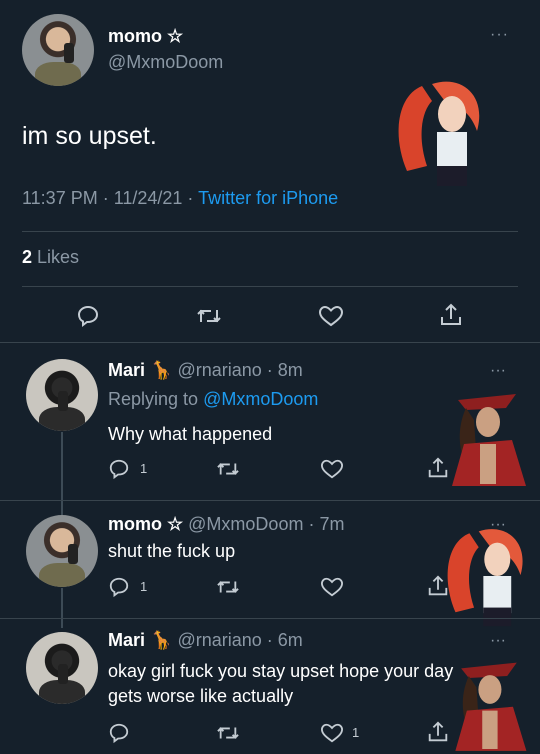 The height and width of the screenshot is (754, 540). What do you see at coordinates (268, 198) in the screenshot?
I see `source-link: Twitter for iPhone` at bounding box center [268, 198].